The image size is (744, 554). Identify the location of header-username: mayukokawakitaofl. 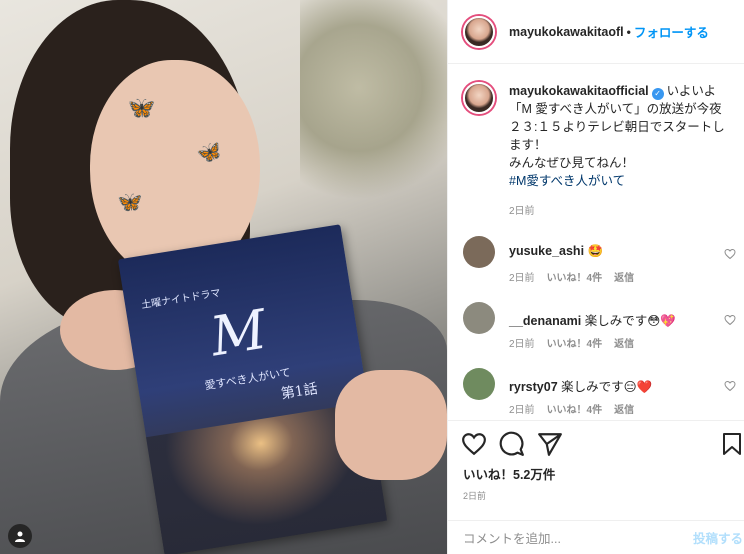
(566, 32).